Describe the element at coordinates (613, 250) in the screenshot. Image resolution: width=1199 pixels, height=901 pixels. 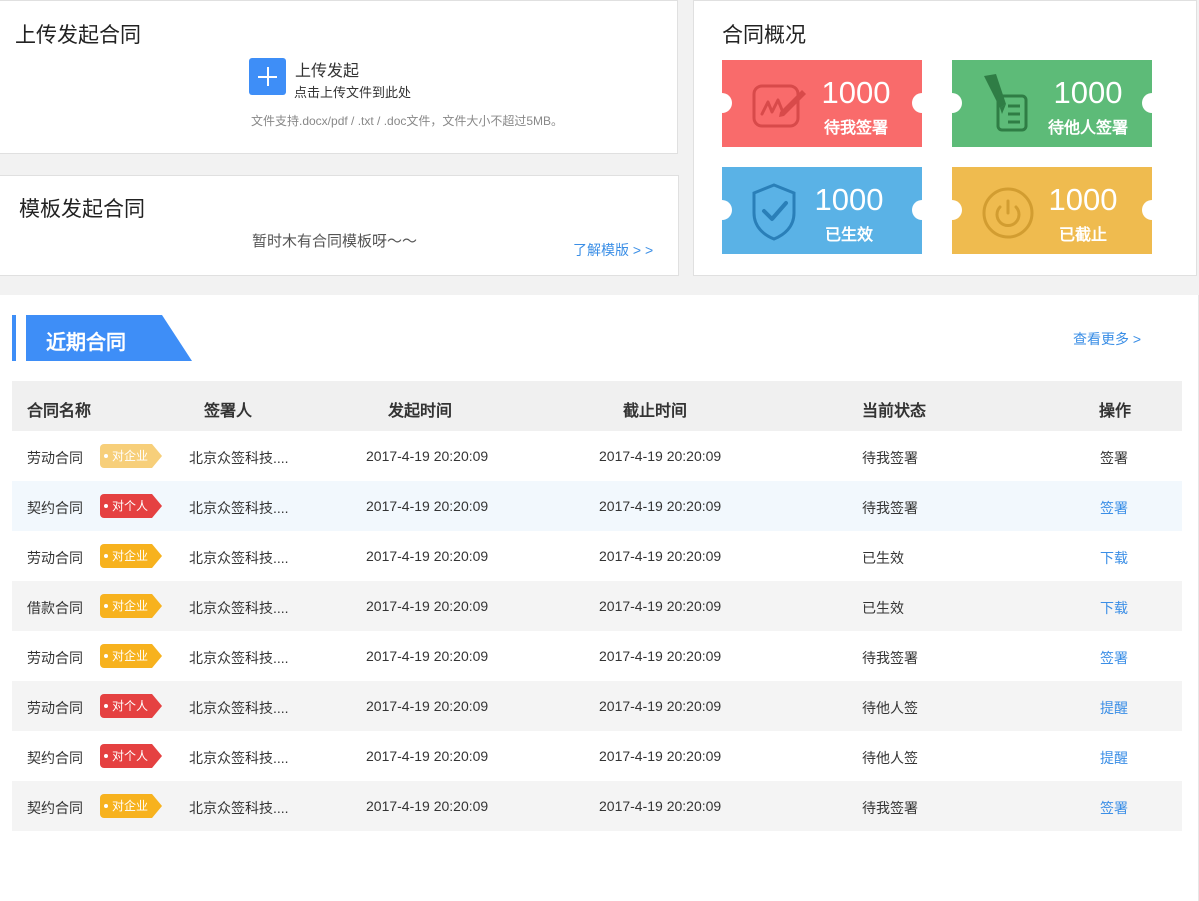
I see `learn-template-link: 了解模版 > >` at that location.